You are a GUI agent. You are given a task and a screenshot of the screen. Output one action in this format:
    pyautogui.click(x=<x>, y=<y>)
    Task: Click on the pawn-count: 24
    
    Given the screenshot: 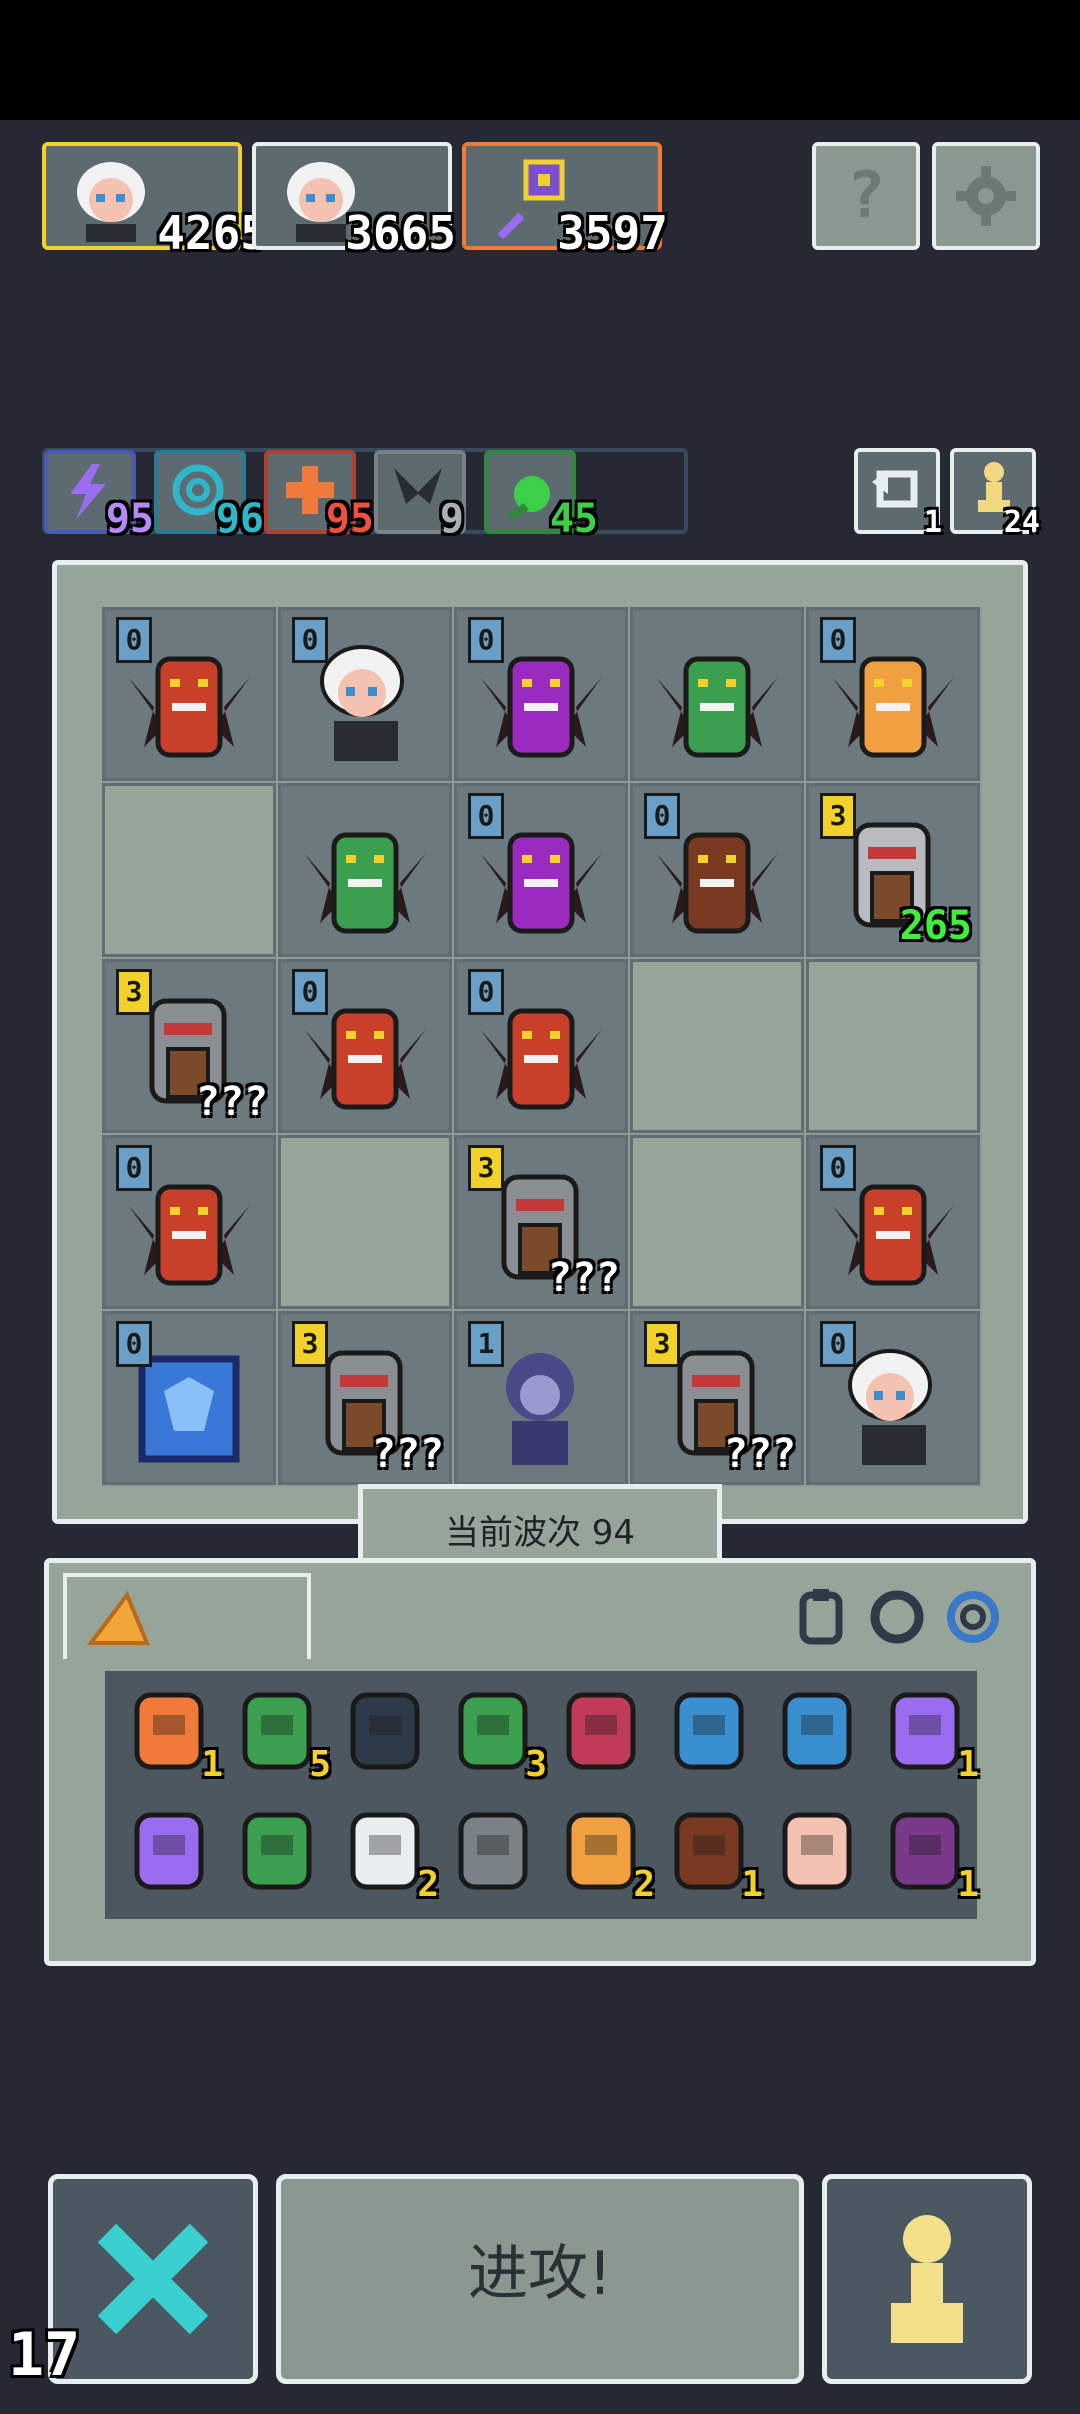 What is the action you would take?
    pyautogui.click(x=1021, y=522)
    